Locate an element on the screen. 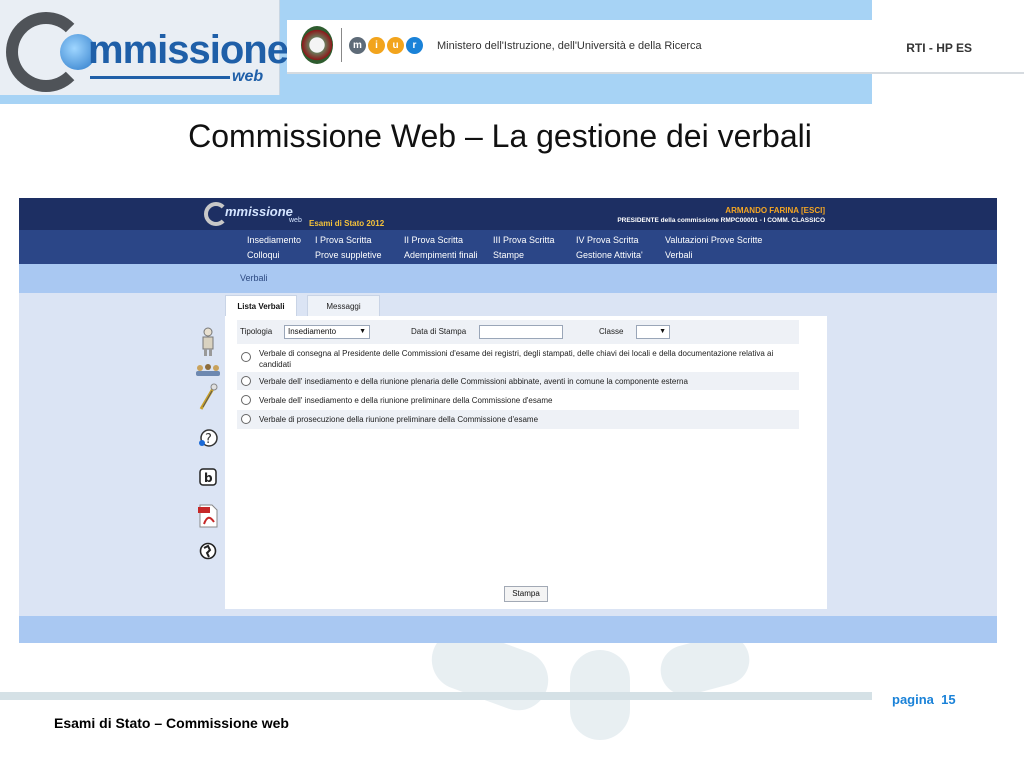 The image size is (1024, 768). page-number: 15 is located at coordinates (948, 699).